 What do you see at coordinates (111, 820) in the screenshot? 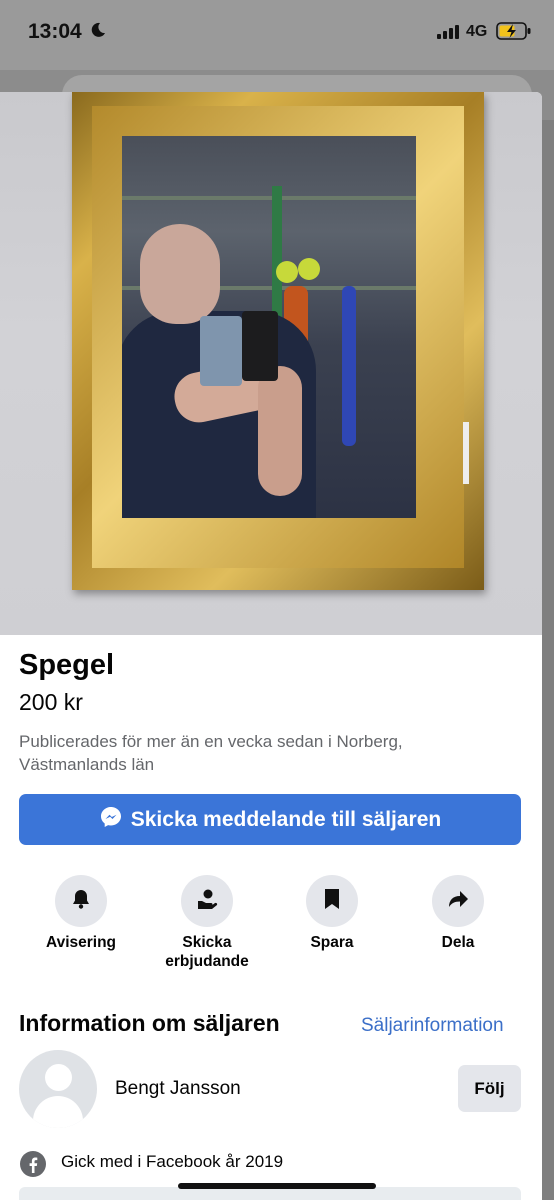
I see `messenger-icon` at bounding box center [111, 820].